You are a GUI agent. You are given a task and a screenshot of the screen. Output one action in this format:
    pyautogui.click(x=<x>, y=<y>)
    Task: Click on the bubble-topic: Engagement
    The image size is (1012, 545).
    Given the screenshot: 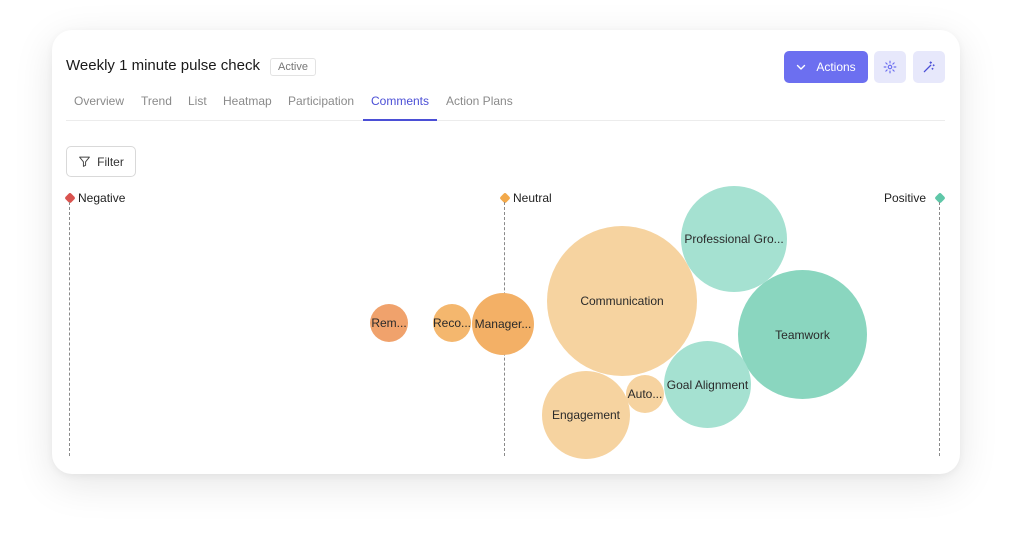 What is the action you would take?
    pyautogui.click(x=586, y=415)
    